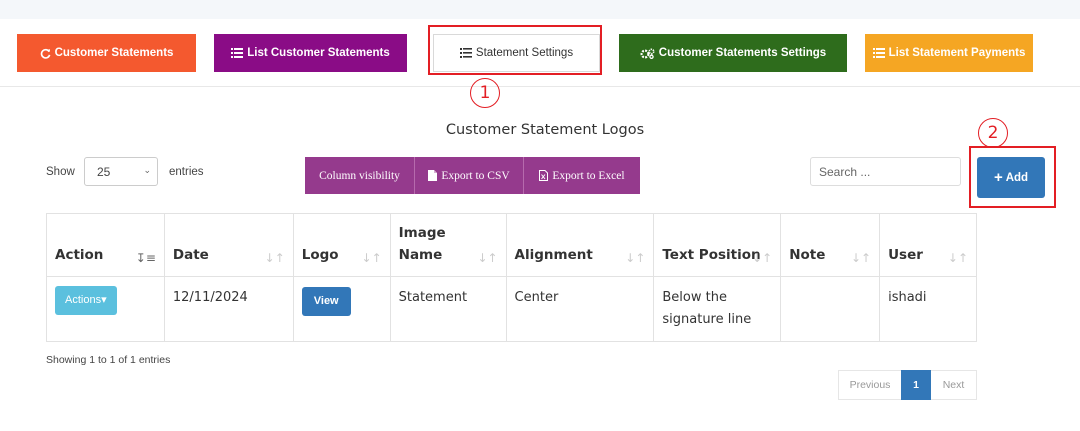 The width and height of the screenshot is (1080, 431). I want to click on column-header-date: Date ↓↑, so click(228, 245).